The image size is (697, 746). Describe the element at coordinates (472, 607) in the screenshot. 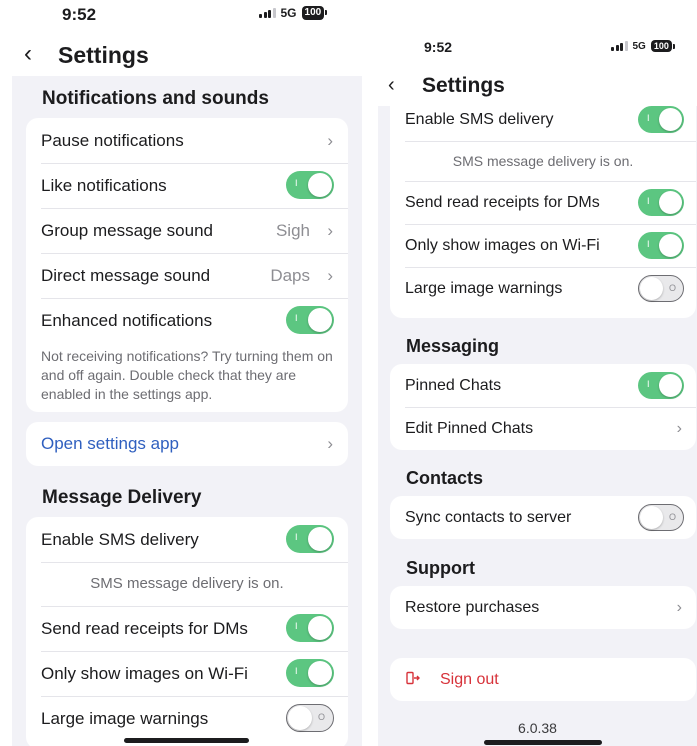

I see `row-label: Restore purchases` at that location.